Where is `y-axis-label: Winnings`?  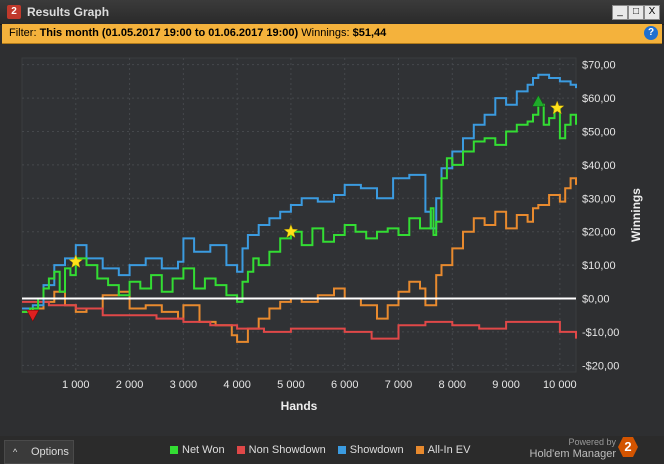
y-axis-label: Winnings is located at coordinates (636, 215).